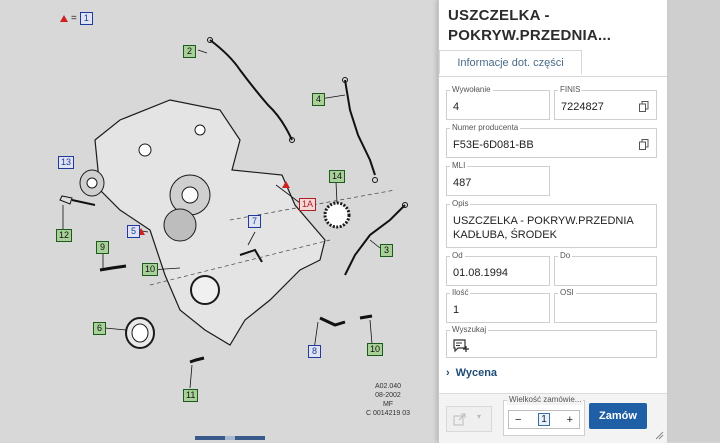 This screenshot has height=443, width=720. What do you see at coordinates (64, 18) in the screenshot?
I see `warning-triangle-icon` at bounding box center [64, 18].